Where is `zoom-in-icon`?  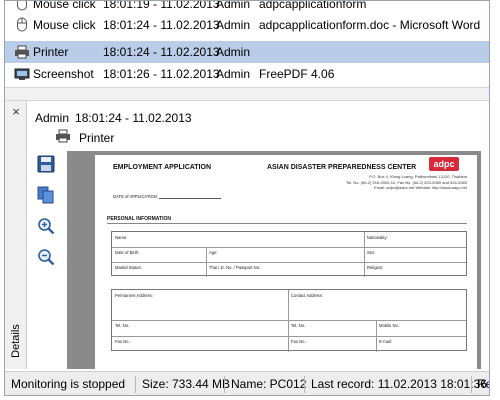
zoom-in-icon is located at coordinates (46, 226).